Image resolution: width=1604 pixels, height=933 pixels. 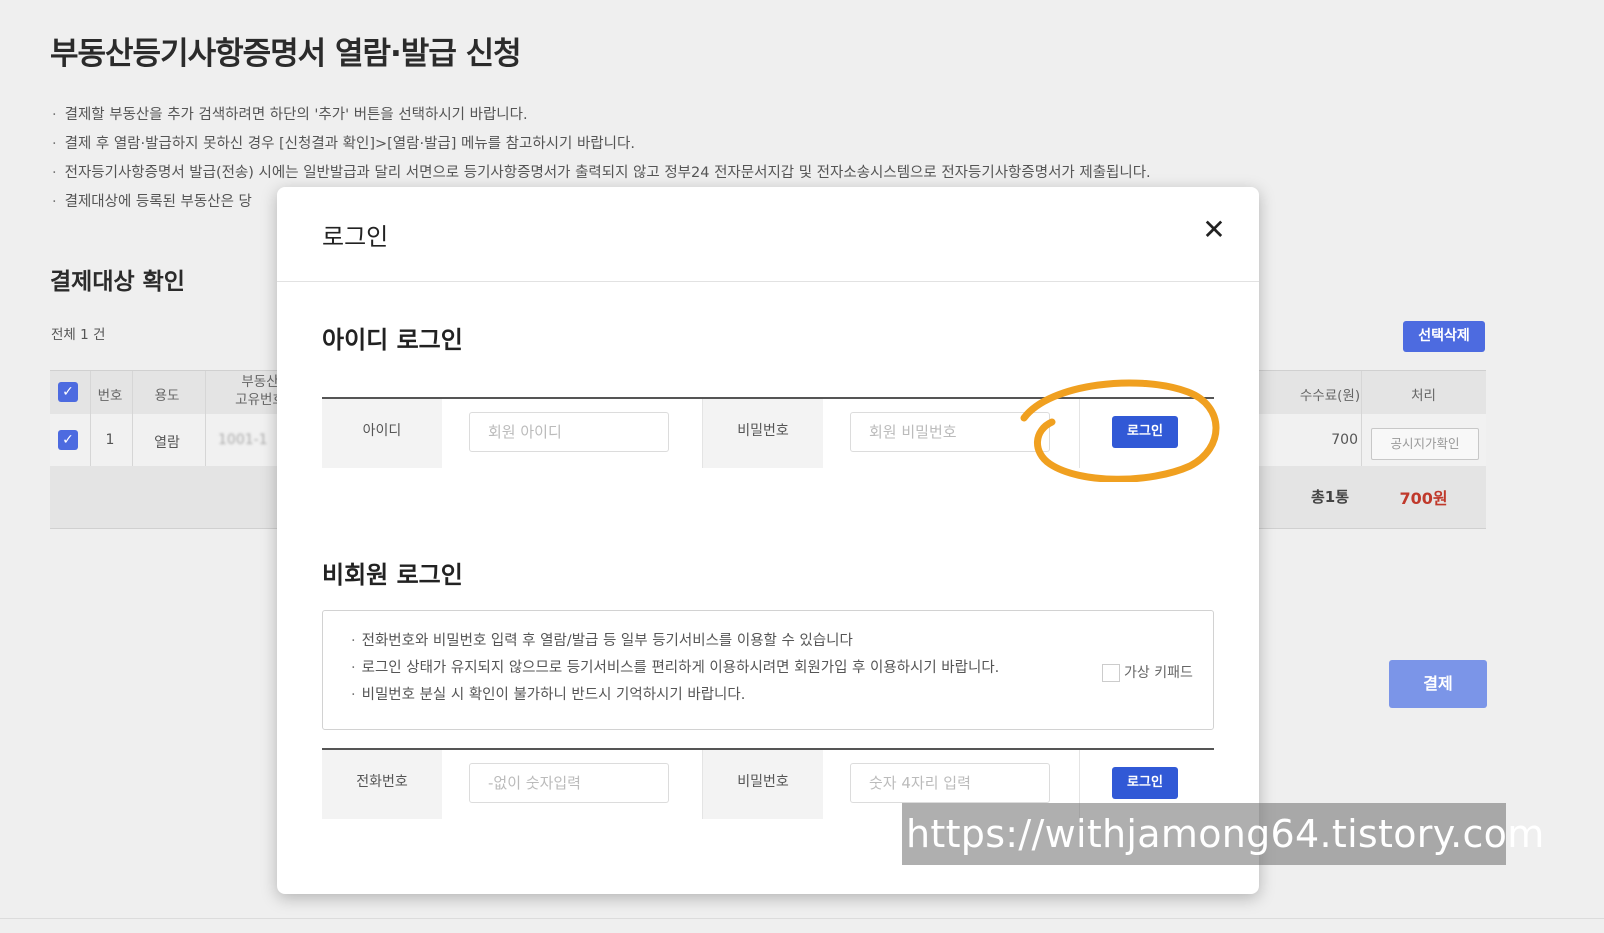 What do you see at coordinates (763, 784) in the screenshot?
I see `guest-password-label: 비밀번호` at bounding box center [763, 784].